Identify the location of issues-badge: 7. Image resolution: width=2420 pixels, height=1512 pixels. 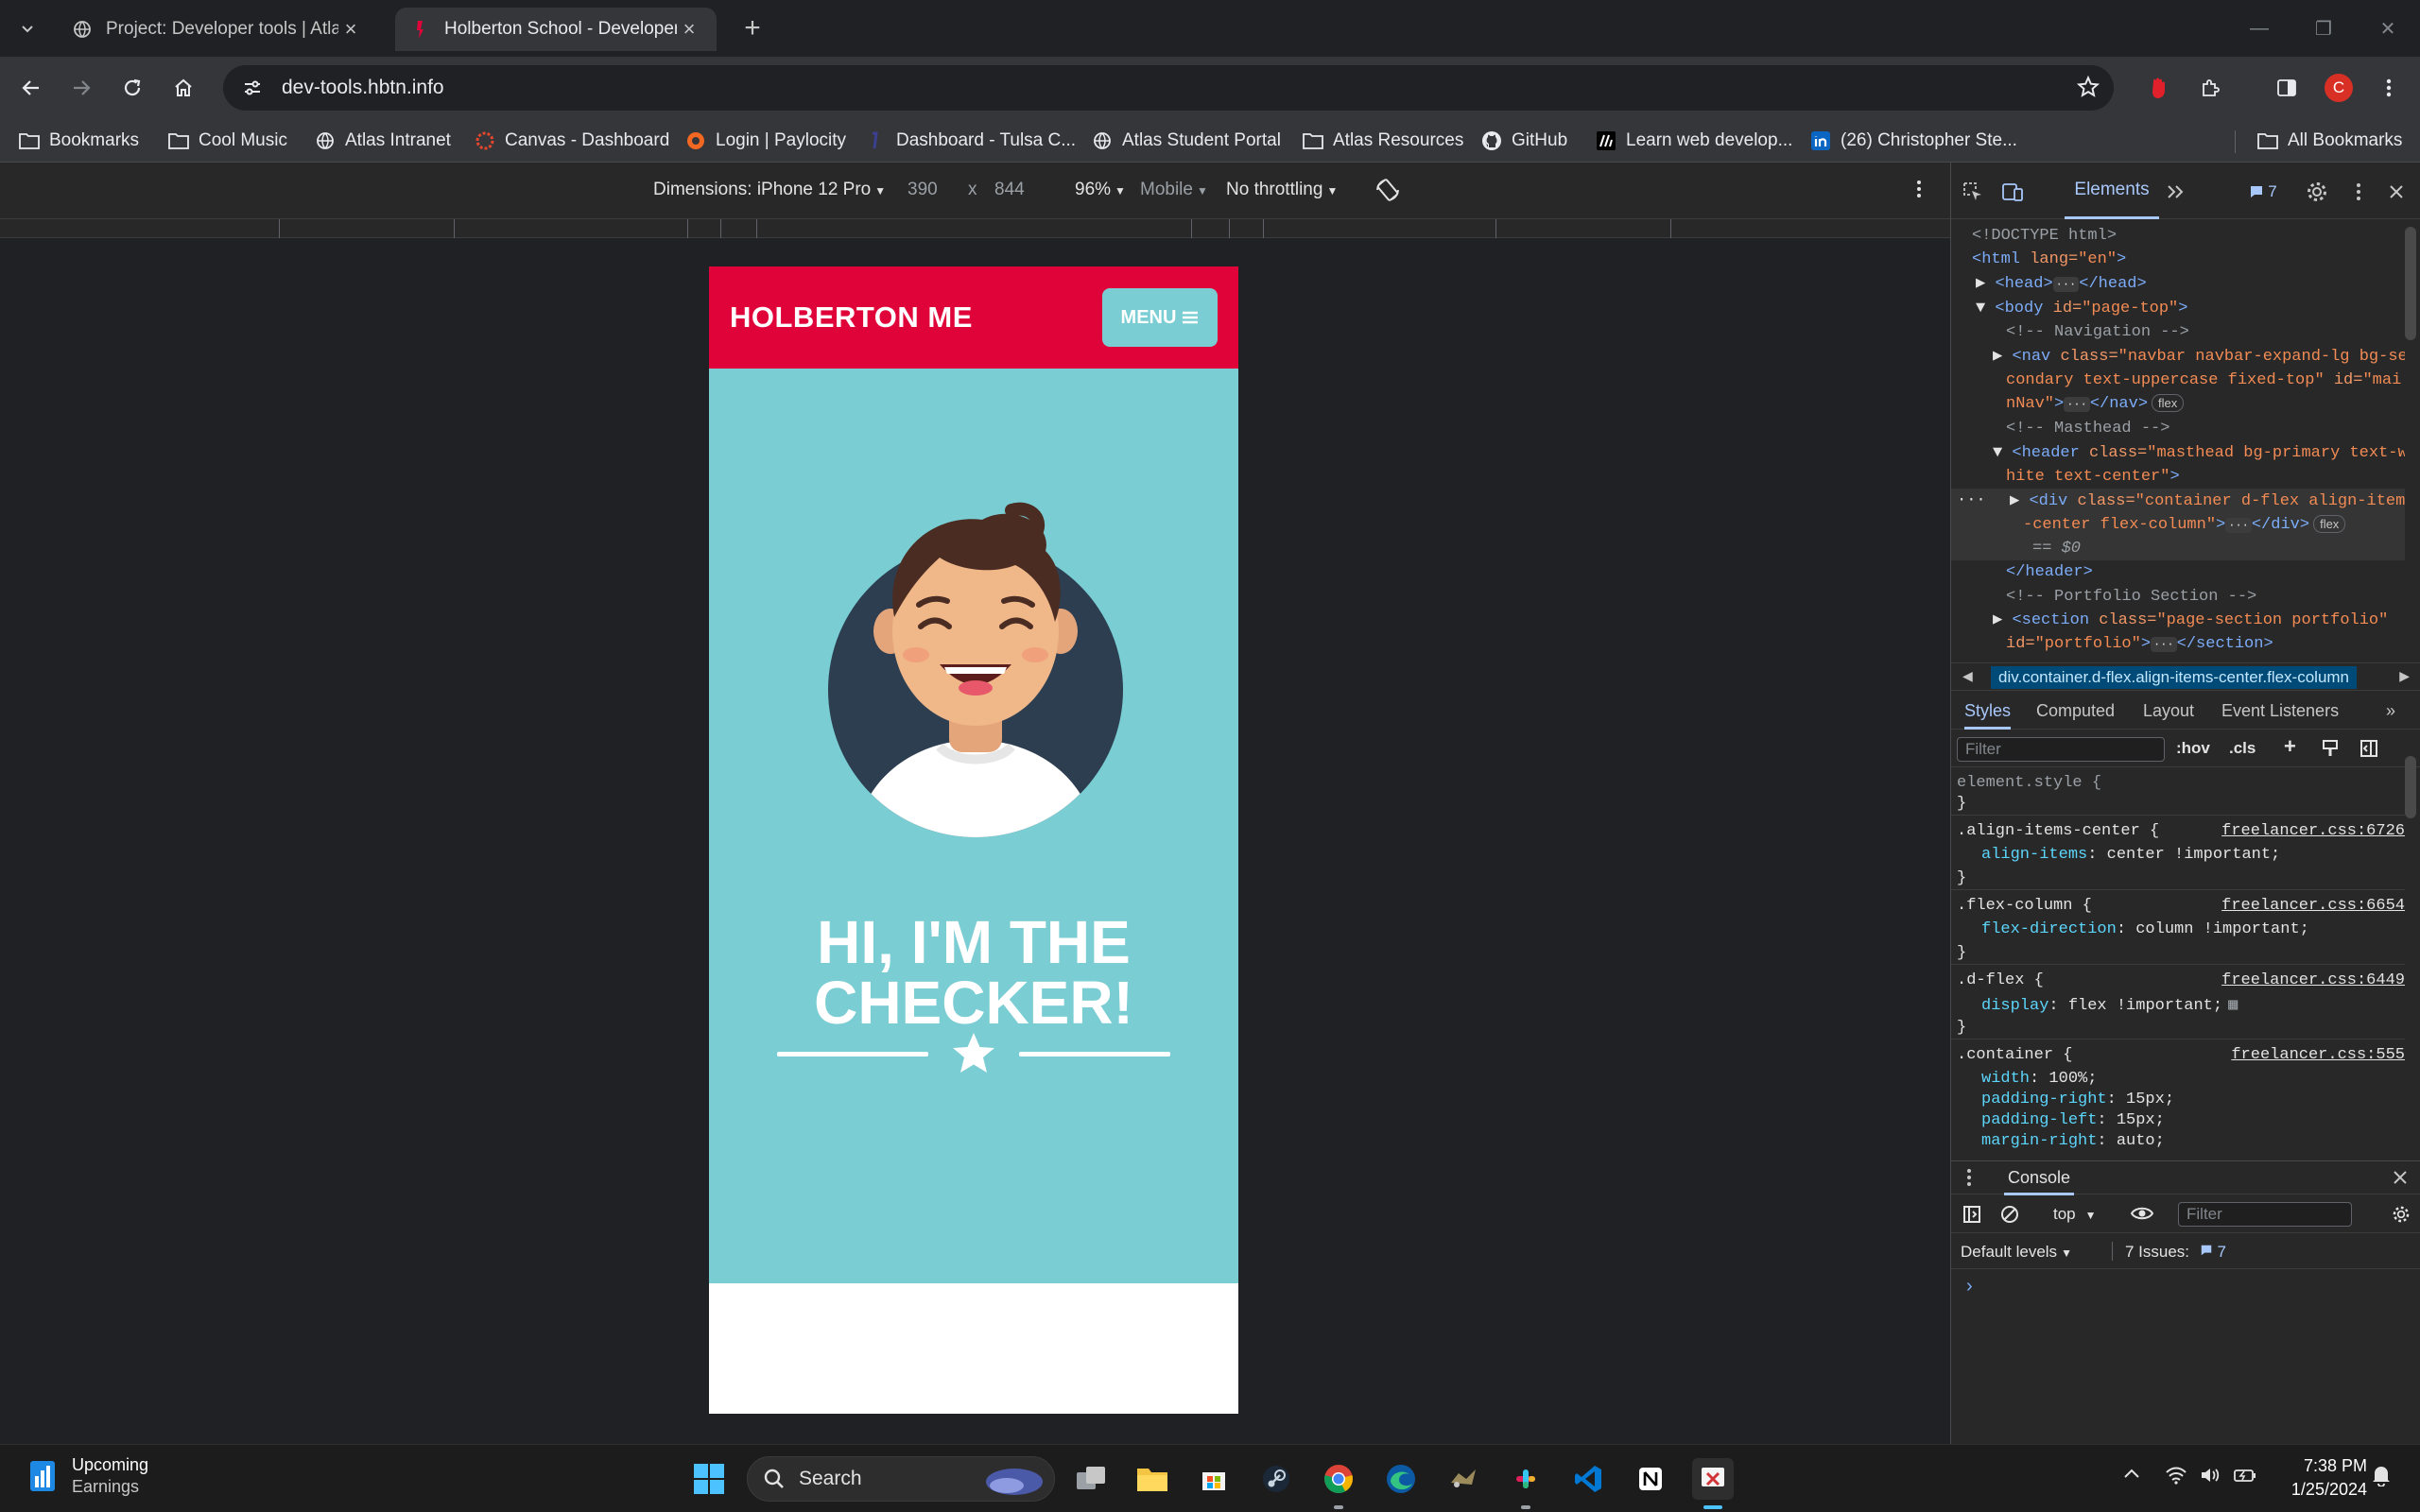
(2263, 192).